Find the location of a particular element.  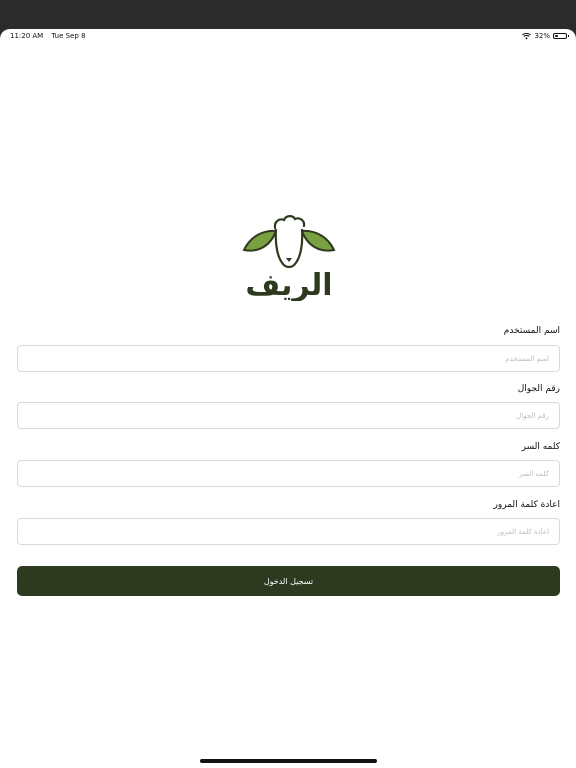

home-indicator is located at coordinates (288, 761).